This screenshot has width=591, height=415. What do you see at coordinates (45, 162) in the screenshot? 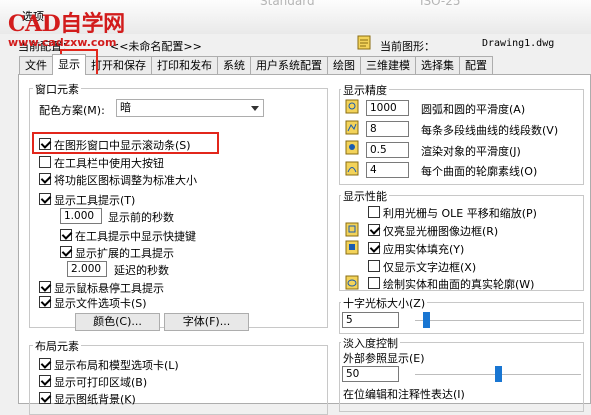
I see `large-buttons-checkbox` at bounding box center [45, 162].